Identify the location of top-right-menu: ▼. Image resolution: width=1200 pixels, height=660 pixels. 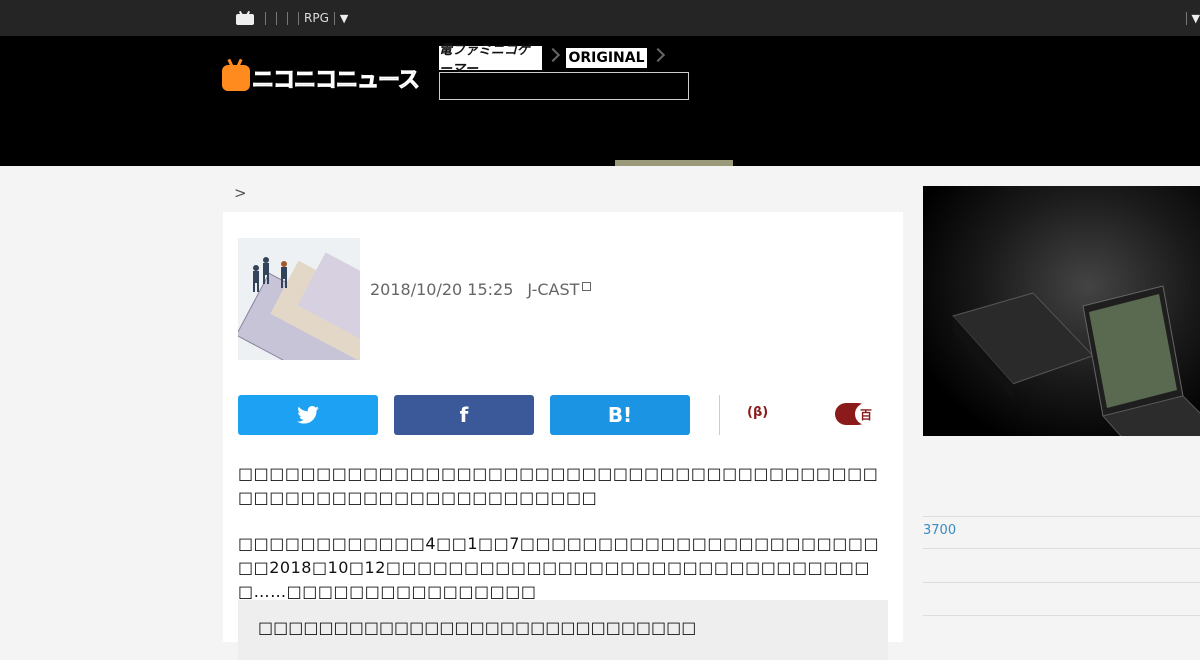
(1190, 18).